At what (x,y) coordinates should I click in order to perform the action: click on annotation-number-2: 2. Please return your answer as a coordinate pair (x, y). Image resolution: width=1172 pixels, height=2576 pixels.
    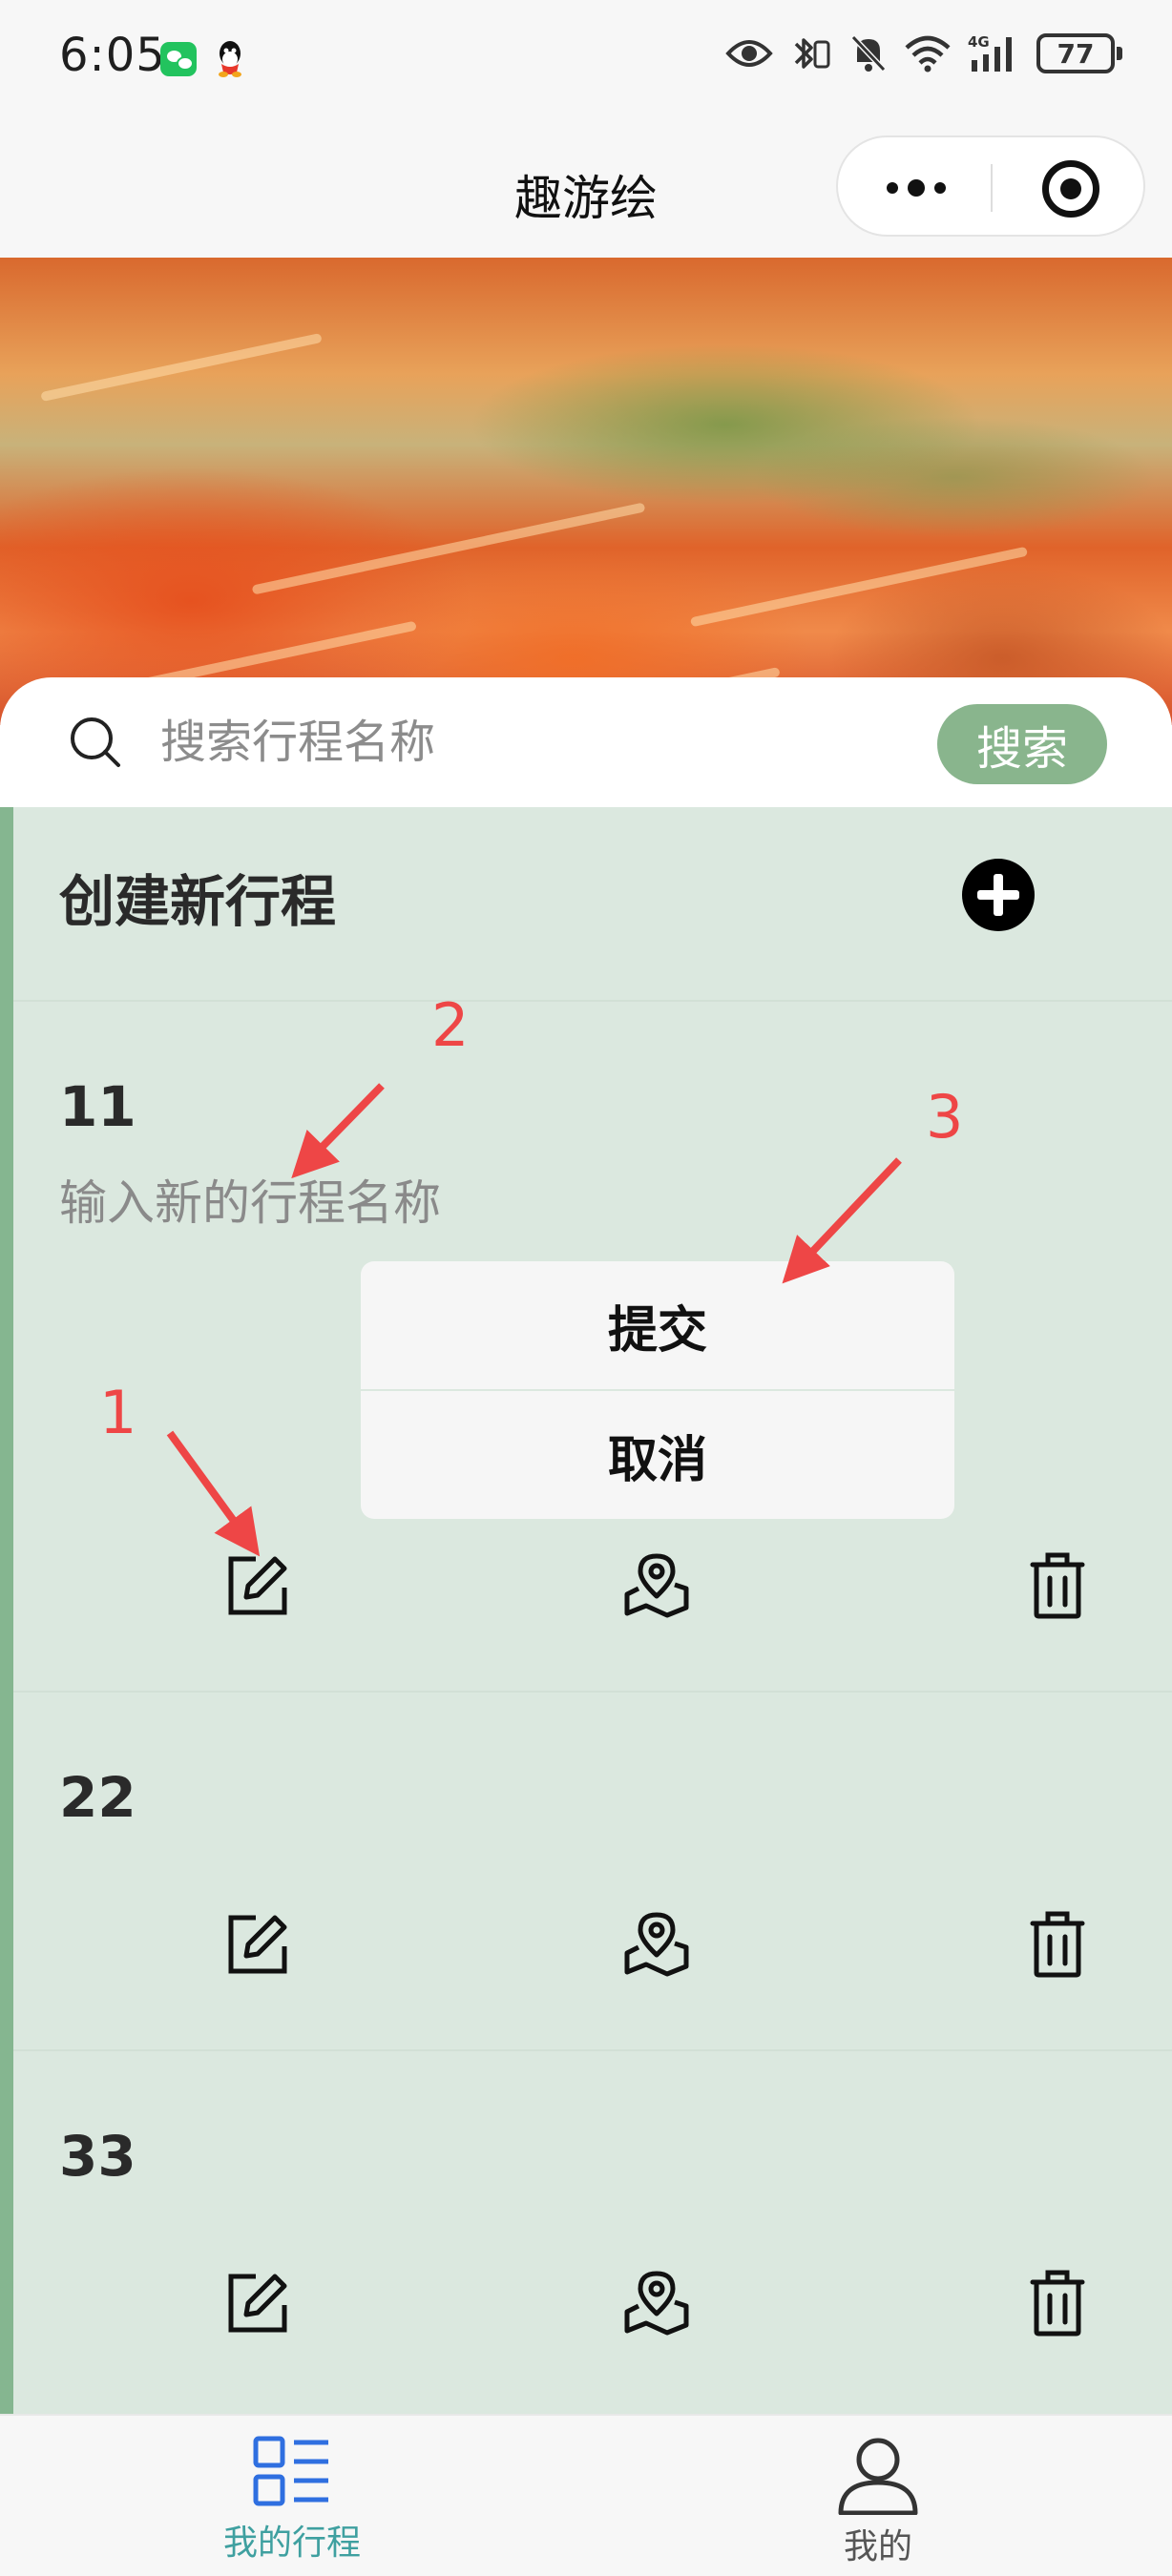
    Looking at the image, I should click on (450, 1025).